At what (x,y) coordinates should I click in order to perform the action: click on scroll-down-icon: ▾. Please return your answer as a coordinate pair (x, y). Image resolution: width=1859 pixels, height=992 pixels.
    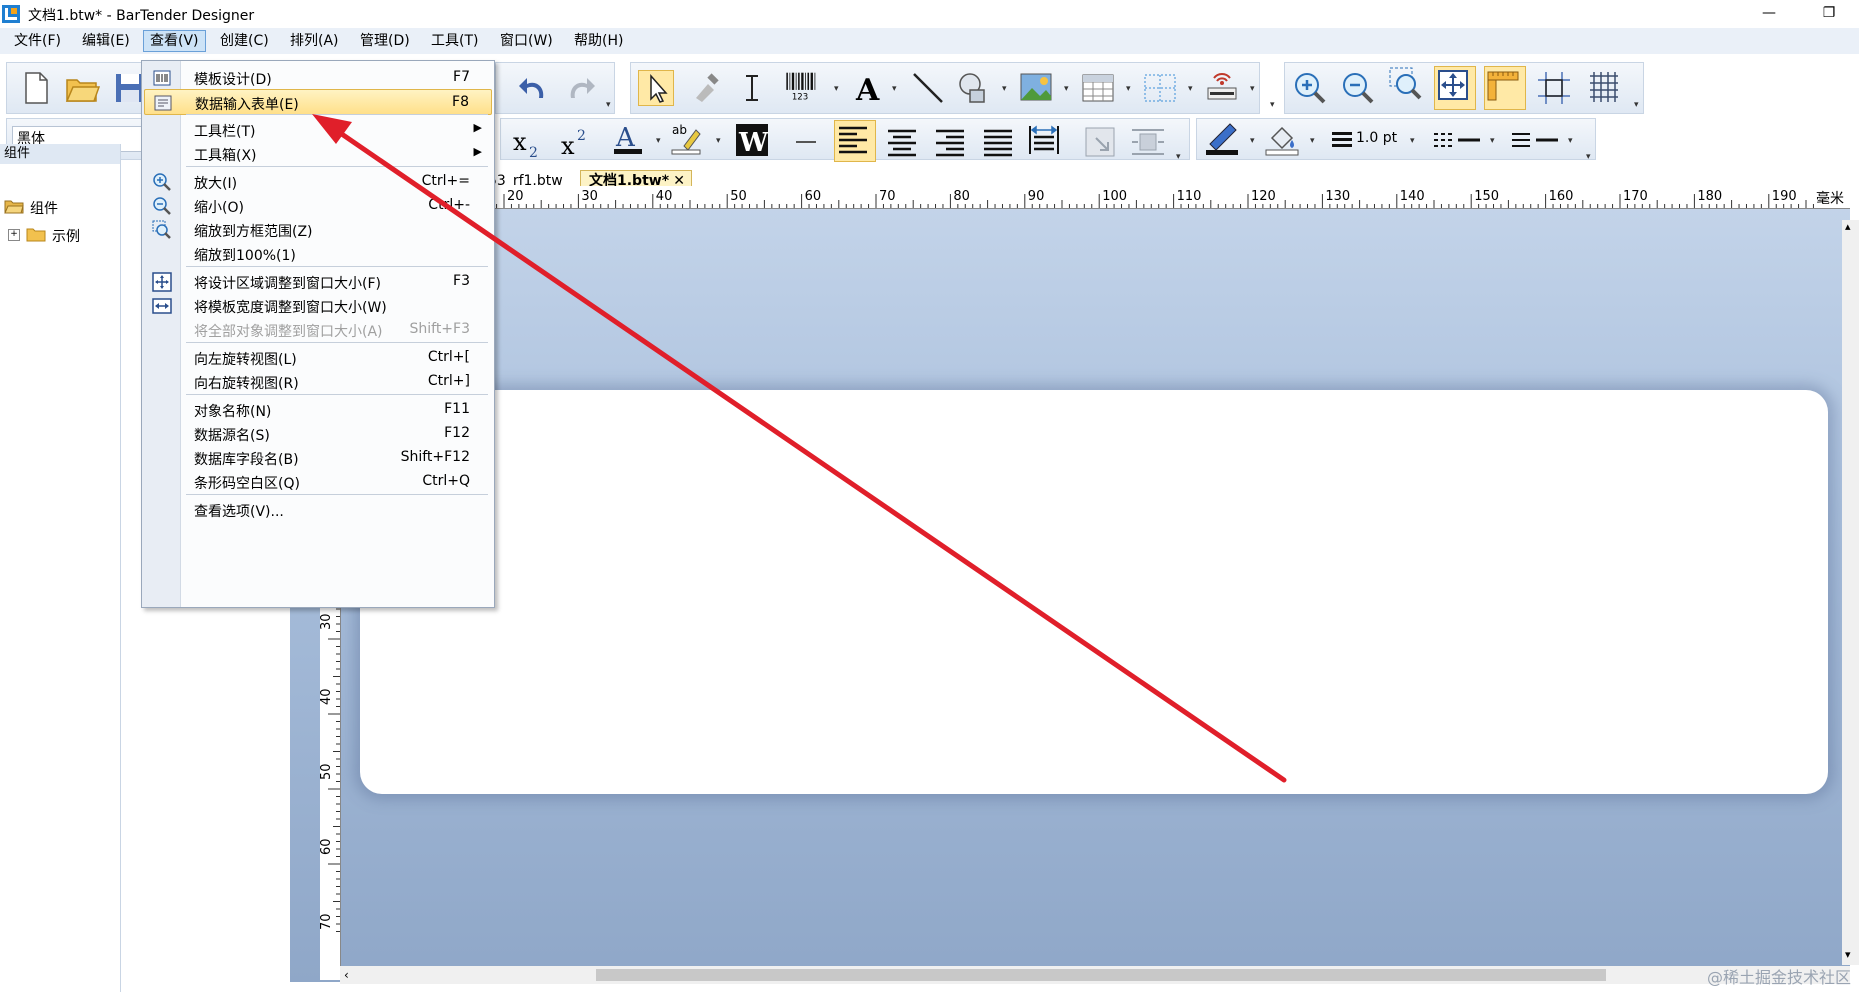
    Looking at the image, I should click on (1848, 954).